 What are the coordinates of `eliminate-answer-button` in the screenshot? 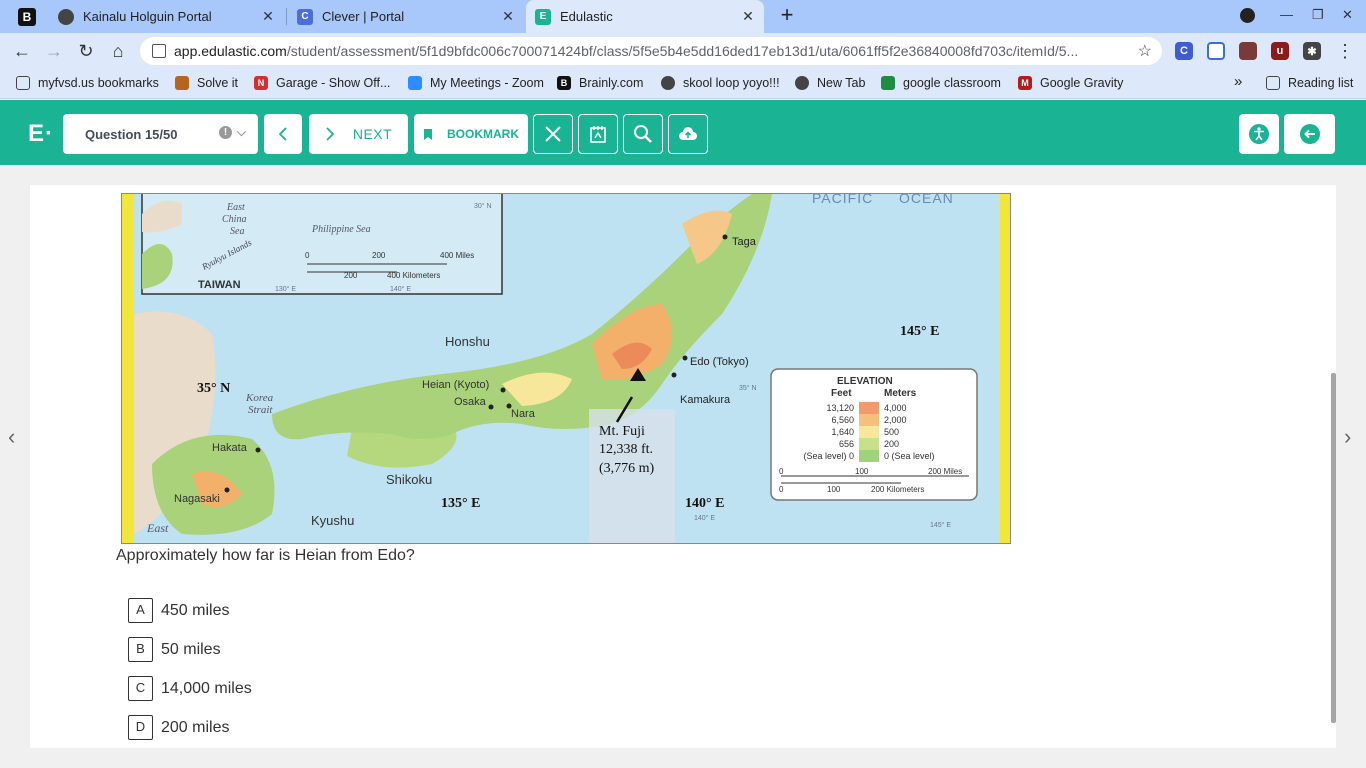 It's located at (553, 134).